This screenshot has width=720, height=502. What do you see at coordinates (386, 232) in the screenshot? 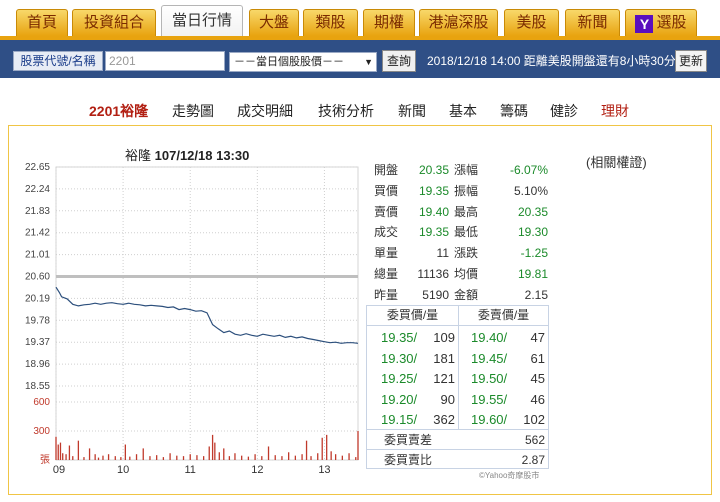
I see `quote-label: 成交` at bounding box center [386, 232].